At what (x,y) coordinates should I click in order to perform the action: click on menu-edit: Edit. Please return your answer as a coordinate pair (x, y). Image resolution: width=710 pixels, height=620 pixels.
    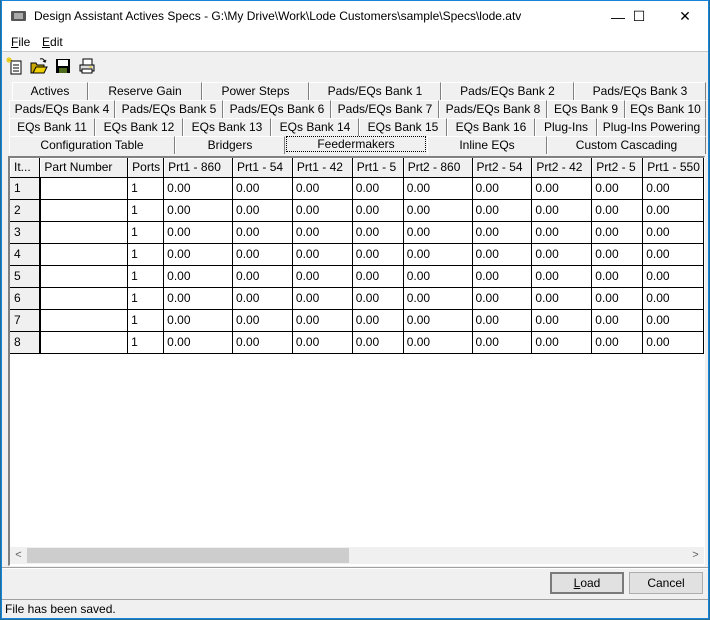
    Looking at the image, I should click on (52, 42).